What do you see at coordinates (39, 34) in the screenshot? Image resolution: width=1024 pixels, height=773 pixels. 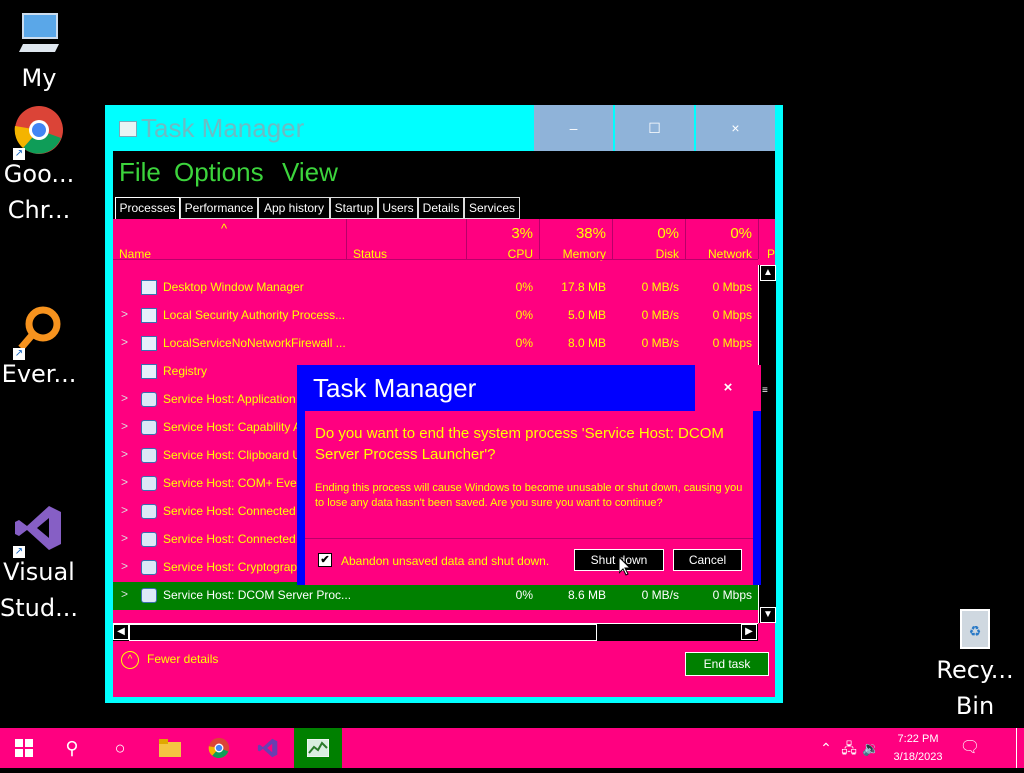 I see `computer-icon` at bounding box center [39, 34].